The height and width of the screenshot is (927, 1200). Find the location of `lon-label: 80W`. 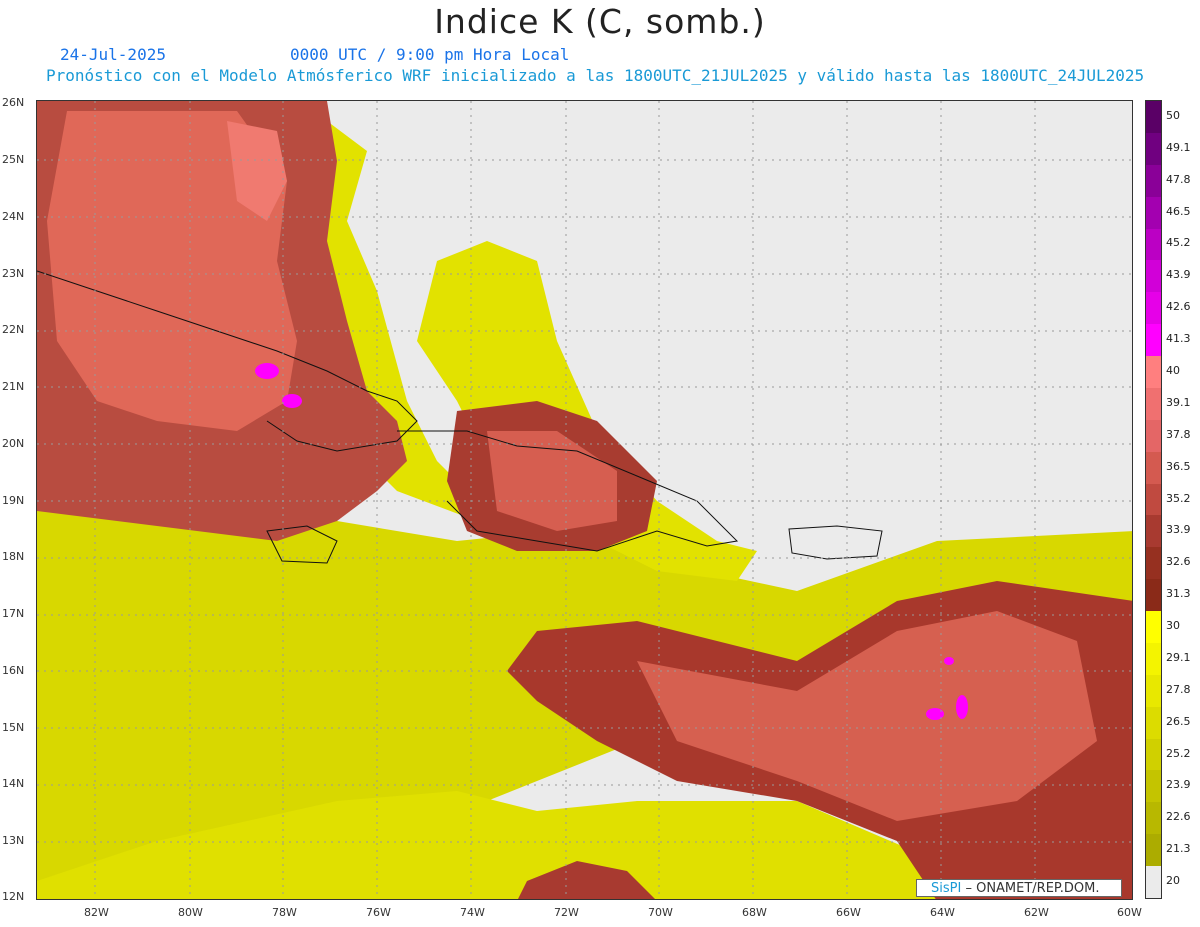

lon-label: 80W is located at coordinates (190, 912).